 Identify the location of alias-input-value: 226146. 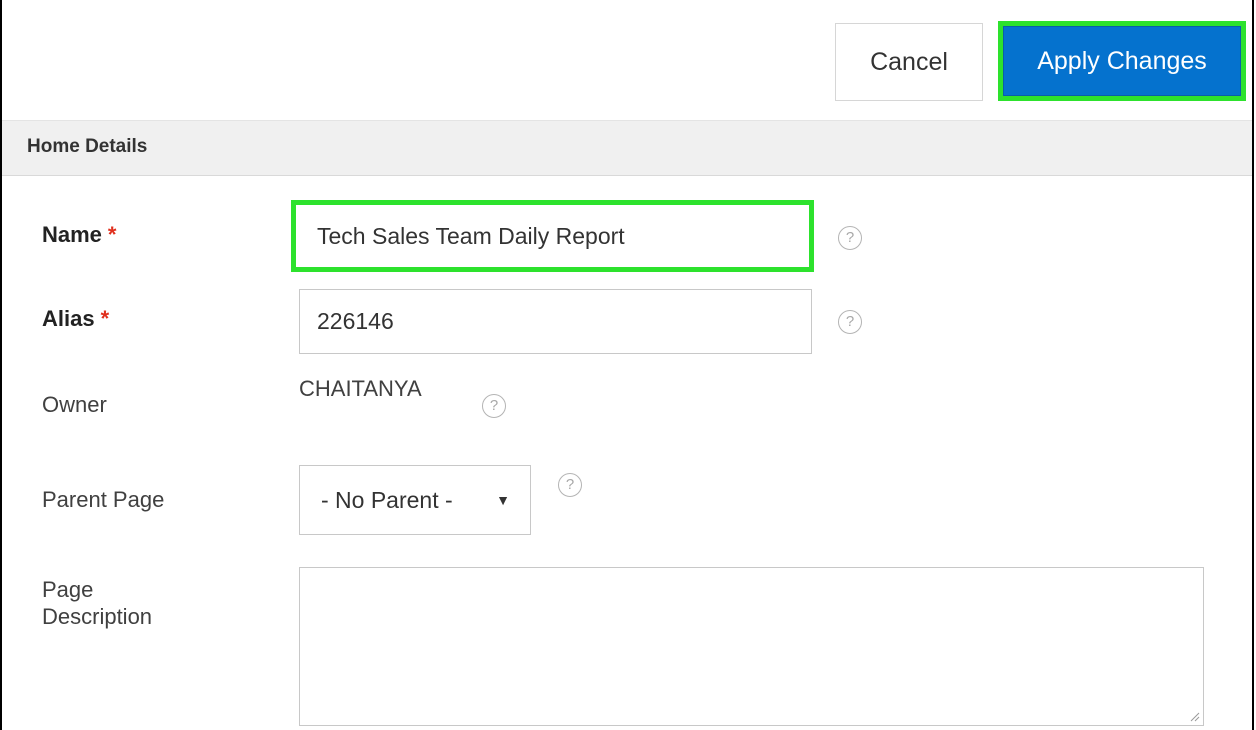
(355, 321).